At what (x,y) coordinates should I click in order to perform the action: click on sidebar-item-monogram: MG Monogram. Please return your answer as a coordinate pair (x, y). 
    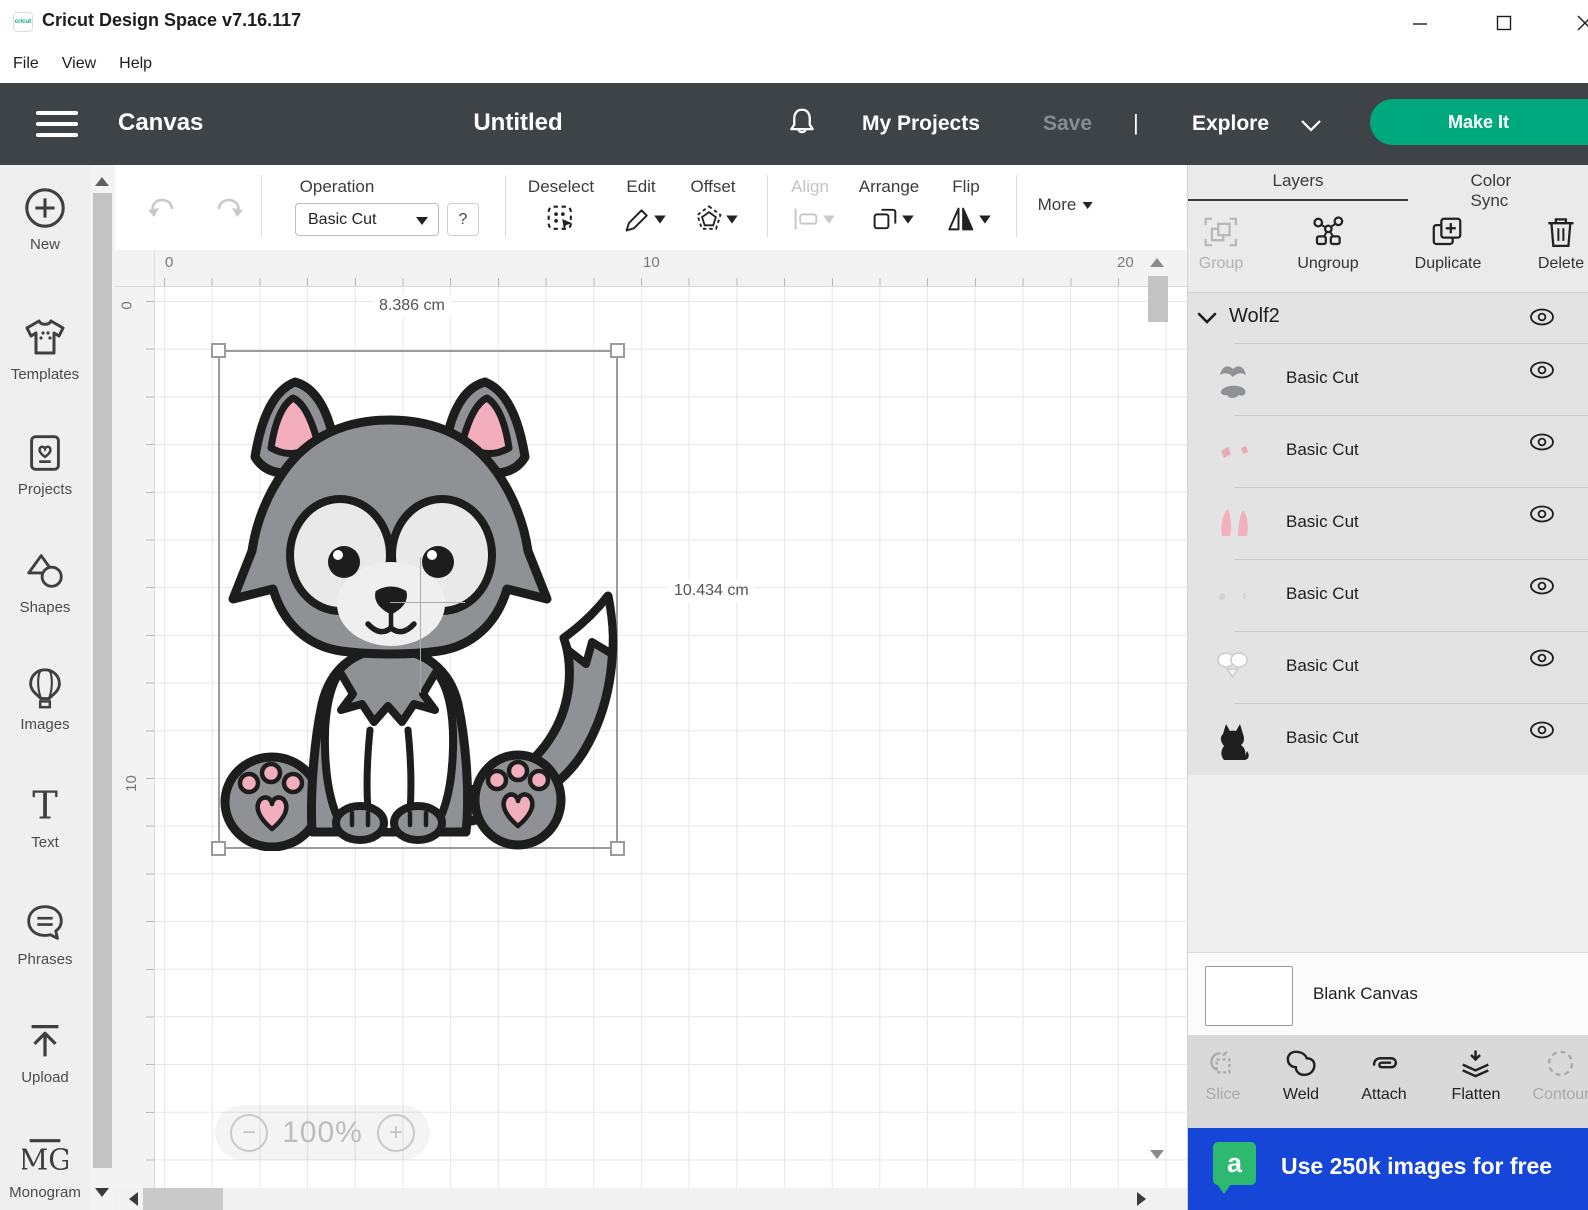
    Looking at the image, I should click on (45, 1167).